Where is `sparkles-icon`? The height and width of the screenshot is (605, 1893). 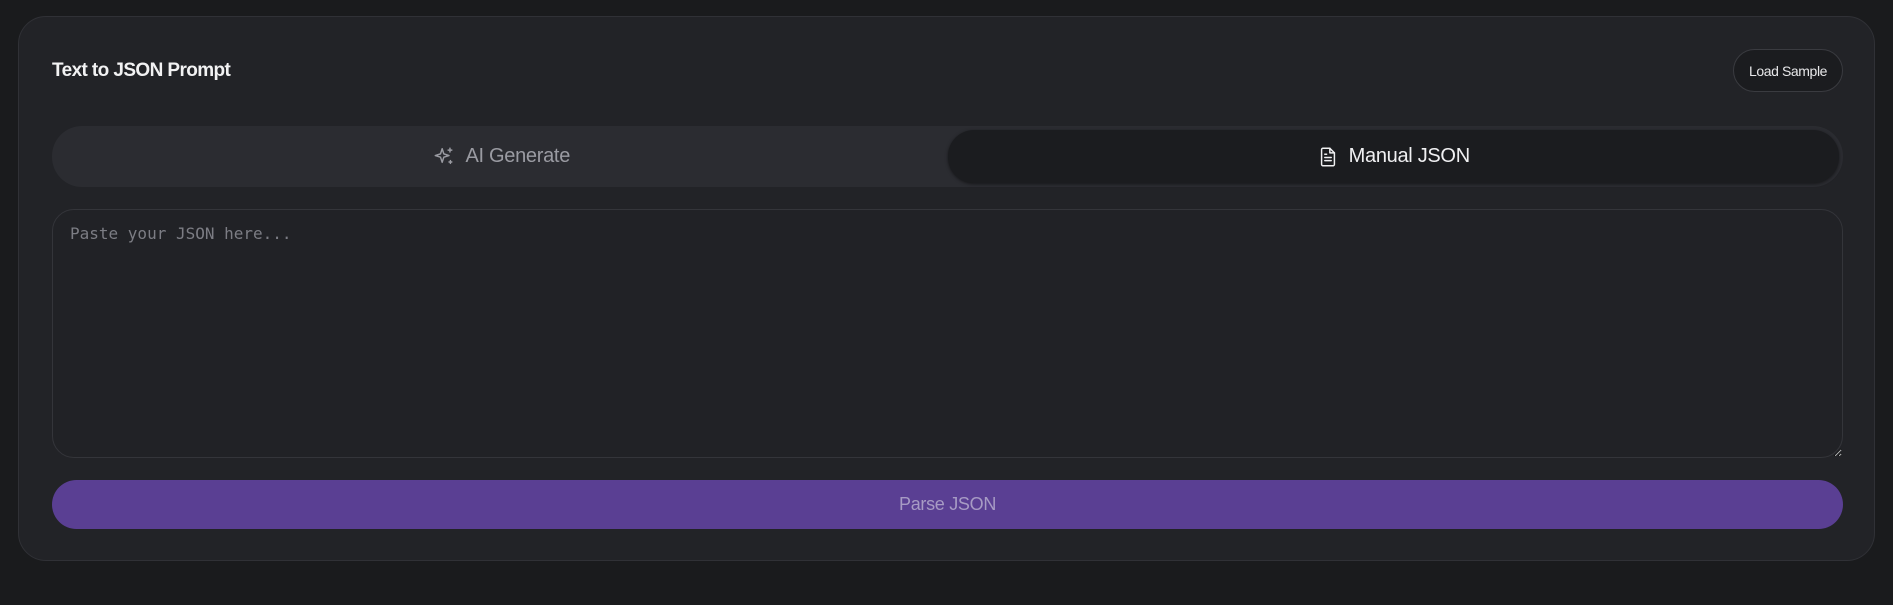 sparkles-icon is located at coordinates (444, 155).